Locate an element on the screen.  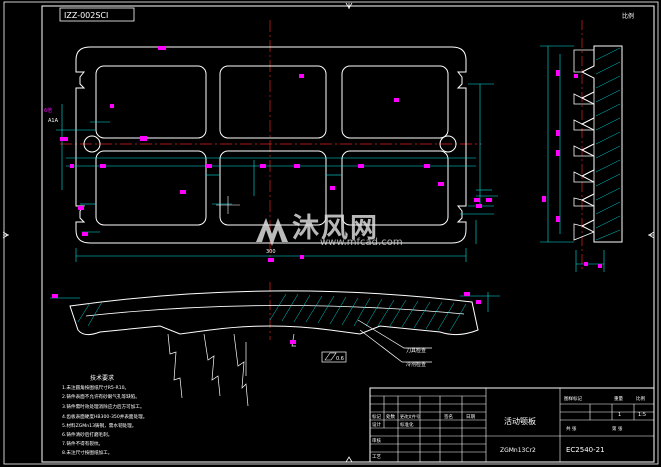
note-item: 8.未注尺寸按图纸加工。 is located at coordinates (87, 452).